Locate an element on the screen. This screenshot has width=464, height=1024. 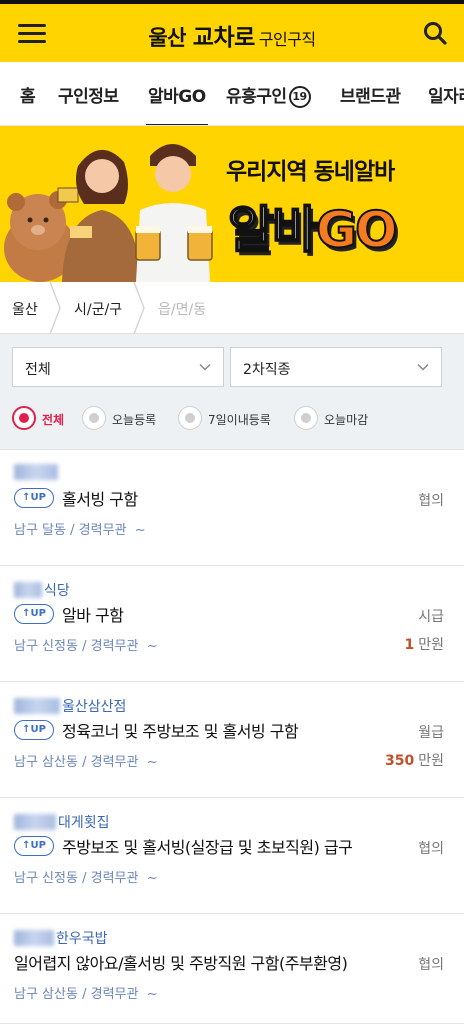
banner-headline: 우리지역 동네알바 is located at coordinates (310, 172).